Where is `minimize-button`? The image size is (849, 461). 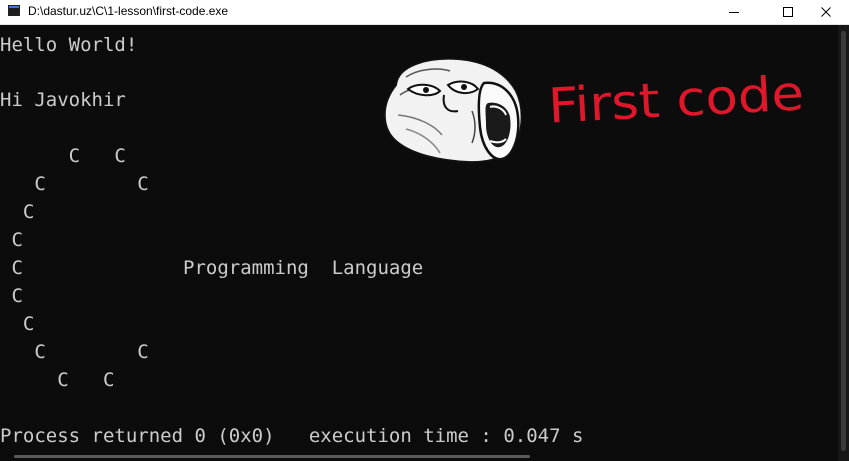
minimize-button is located at coordinates (734, 12).